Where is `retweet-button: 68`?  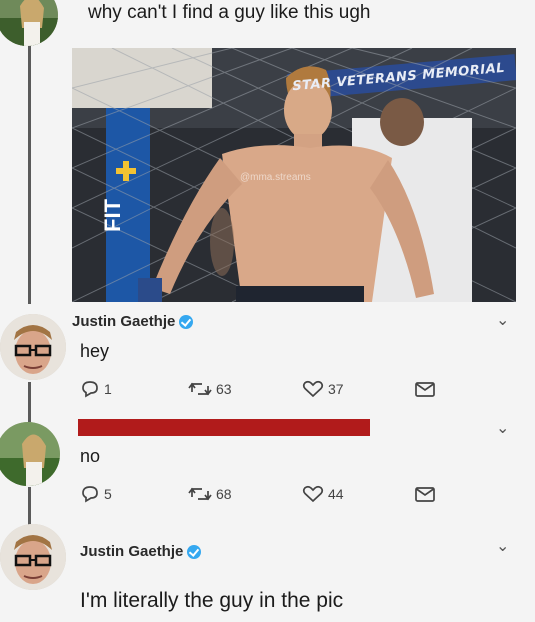
retweet-button: 68 is located at coordinates (210, 494).